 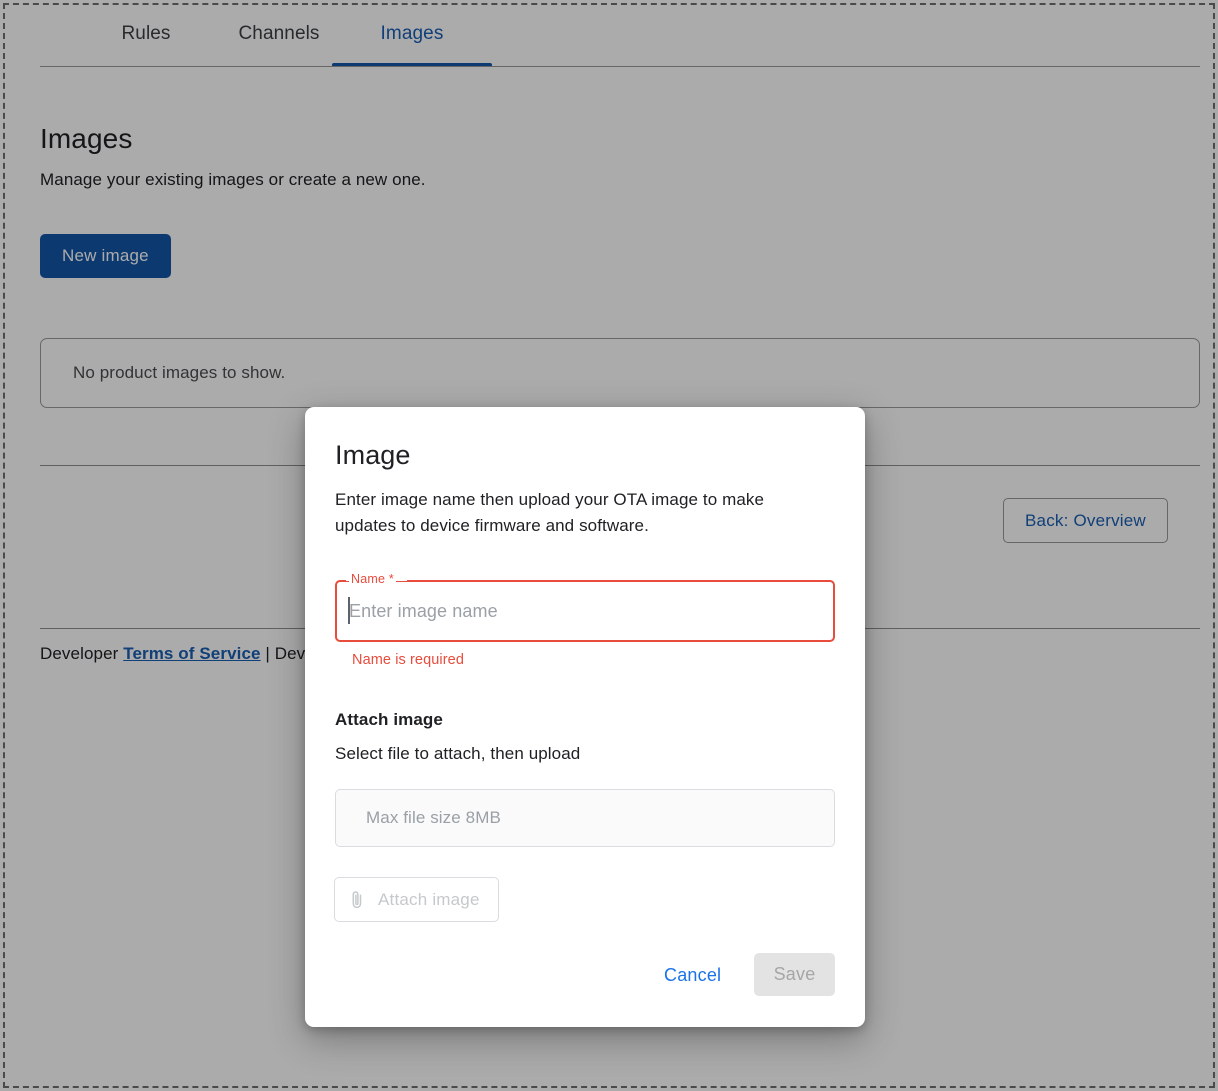 I want to click on paperclip-icon, so click(x=357, y=900).